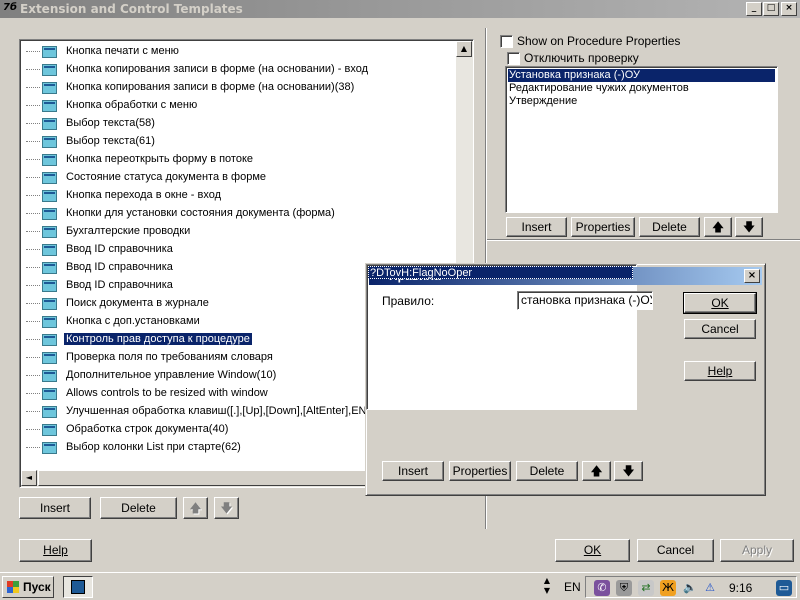 The image size is (800, 600). I want to click on rules-insert-button: Insert, so click(536, 227).